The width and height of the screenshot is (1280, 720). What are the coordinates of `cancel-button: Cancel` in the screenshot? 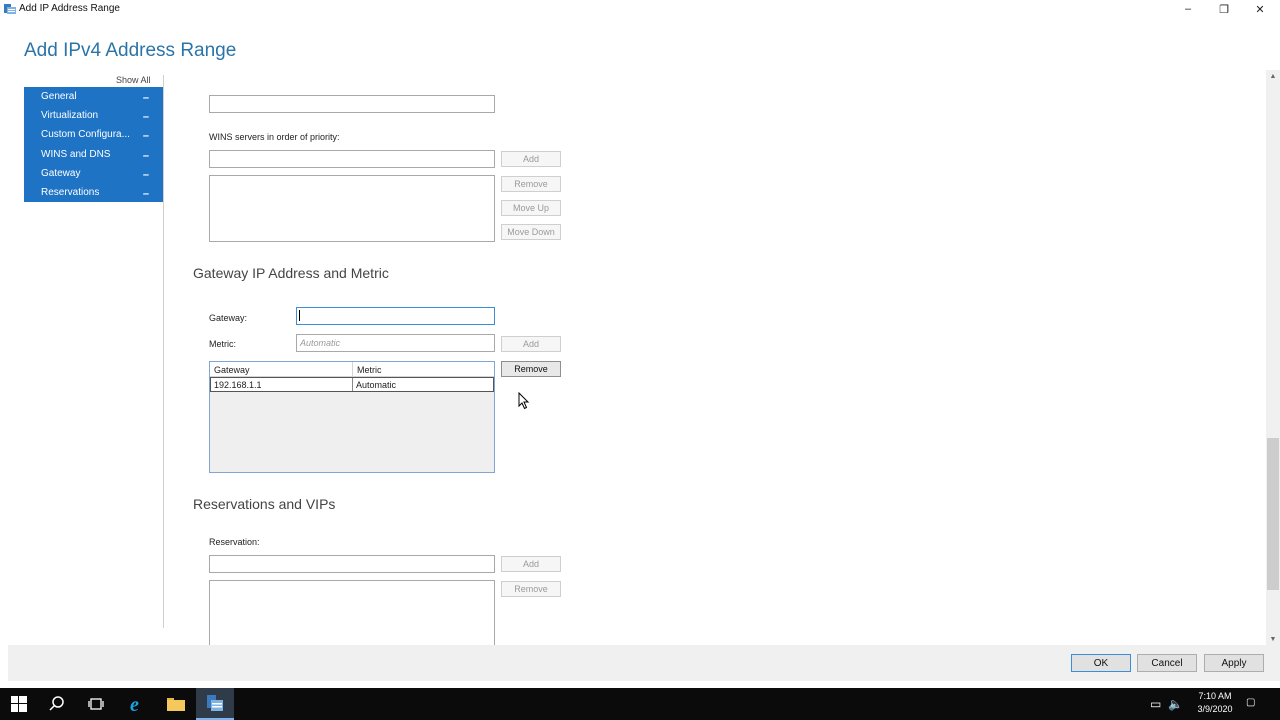 It's located at (1167, 663).